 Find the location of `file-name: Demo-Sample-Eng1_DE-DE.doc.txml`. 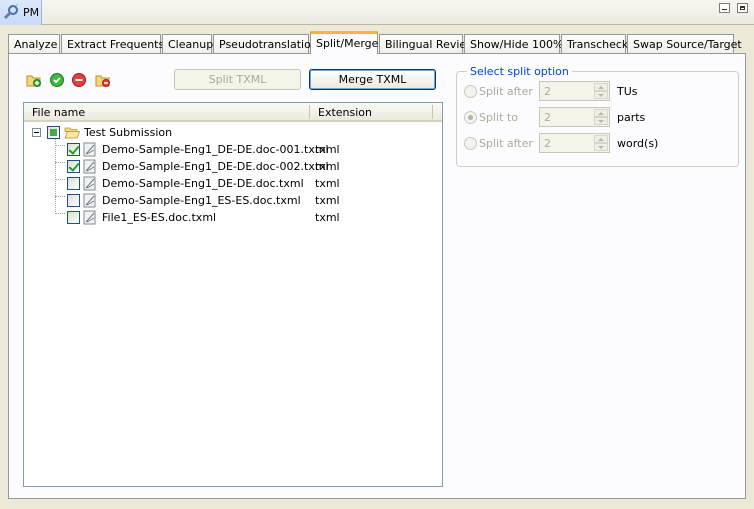

file-name: Demo-Sample-Eng1_DE-DE.doc.txml is located at coordinates (203, 183).